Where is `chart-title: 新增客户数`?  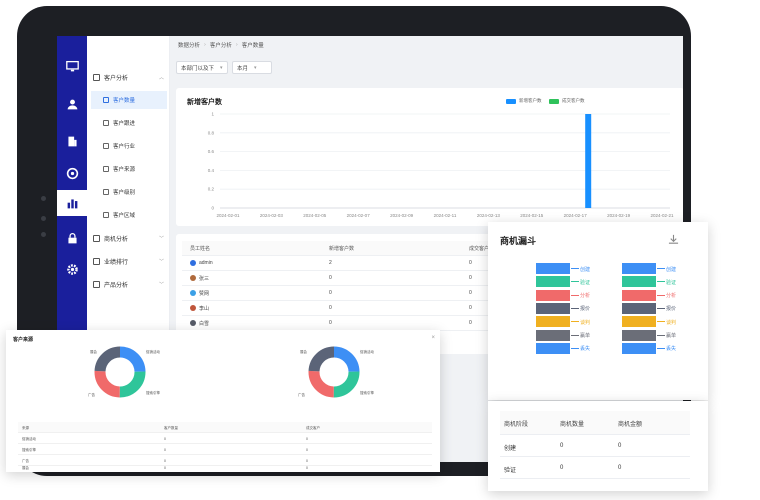 chart-title: 新增客户数 is located at coordinates (204, 102).